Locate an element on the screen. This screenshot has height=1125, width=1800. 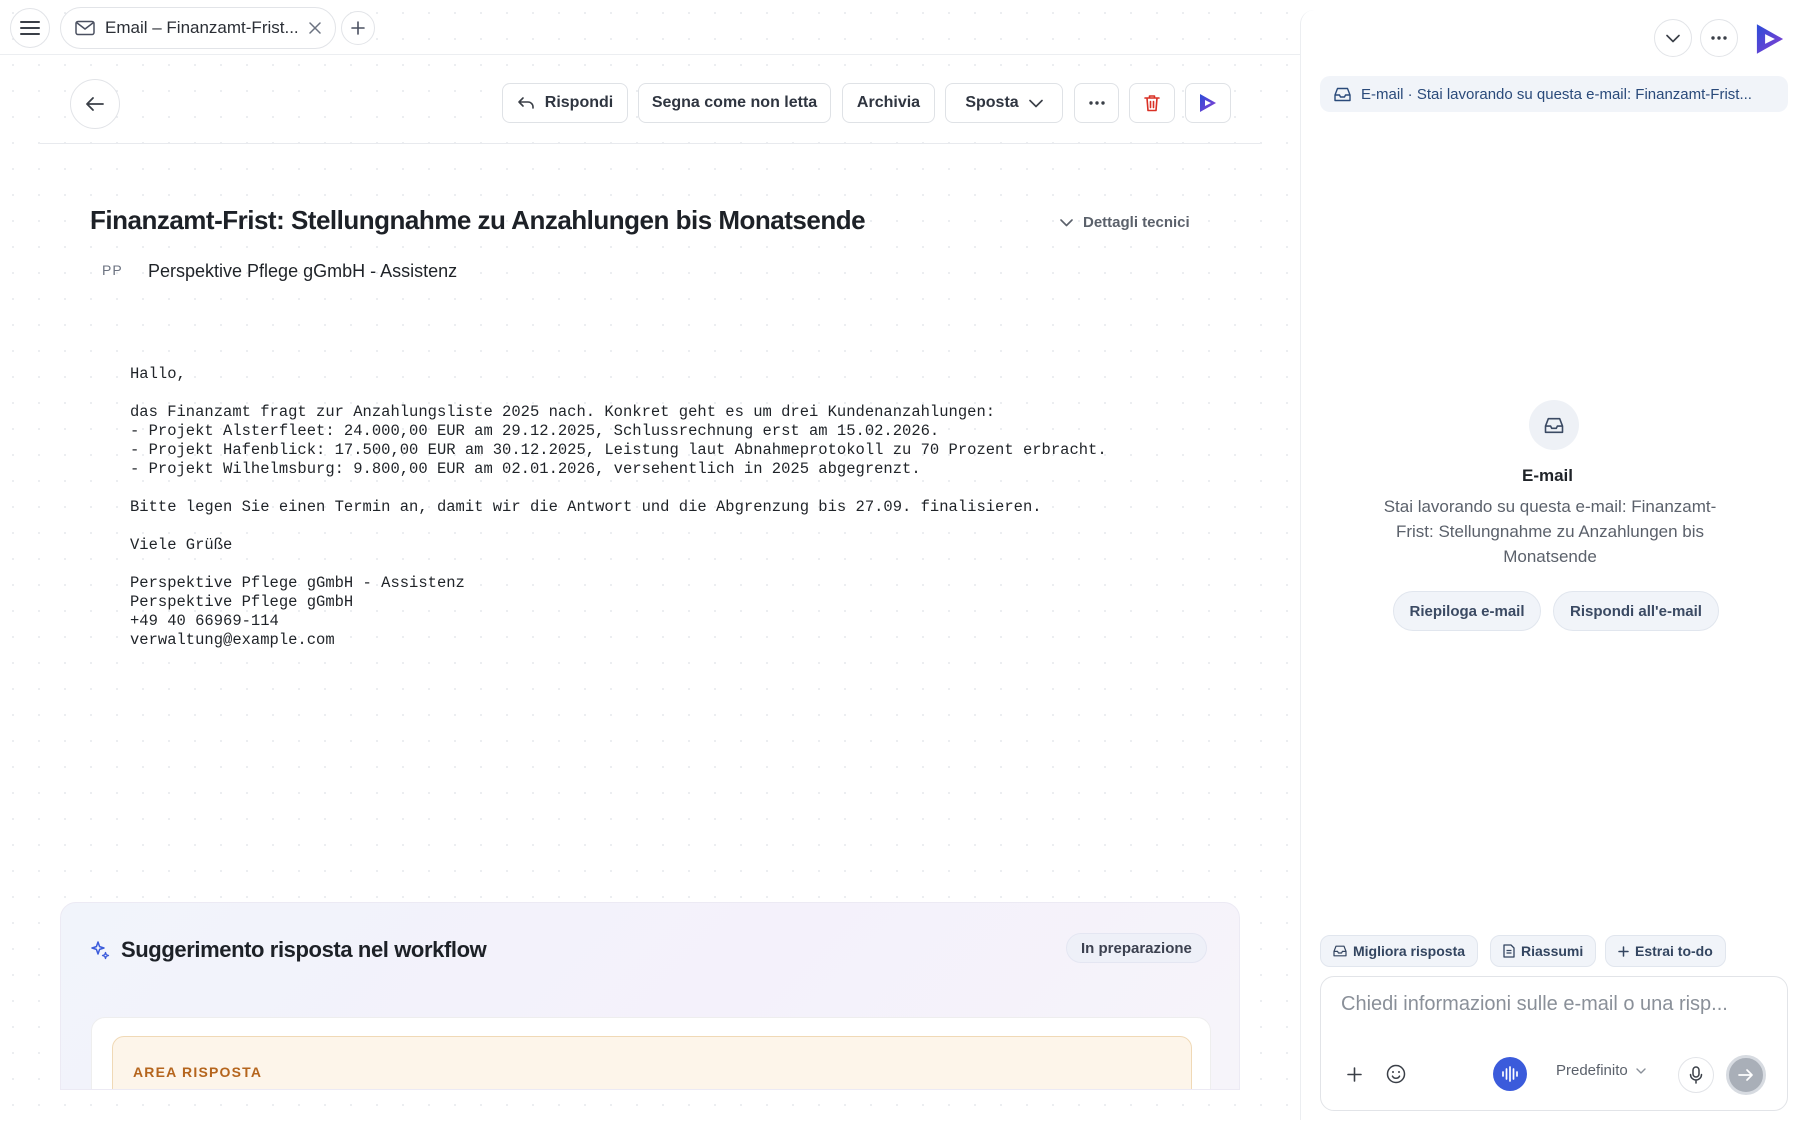
improve-reply-chip: Migliora risposta is located at coordinates (1399, 951).